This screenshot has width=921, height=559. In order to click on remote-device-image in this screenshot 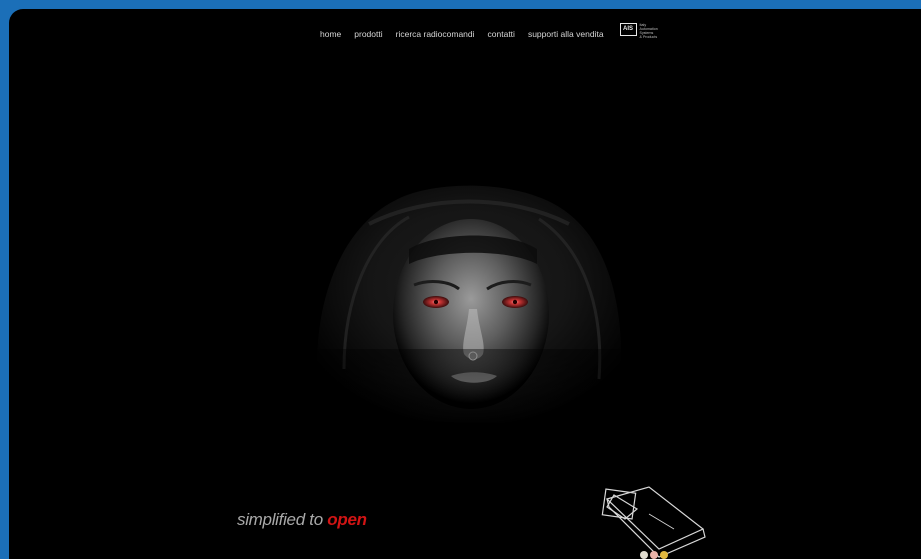, I will do `click(653, 522)`.